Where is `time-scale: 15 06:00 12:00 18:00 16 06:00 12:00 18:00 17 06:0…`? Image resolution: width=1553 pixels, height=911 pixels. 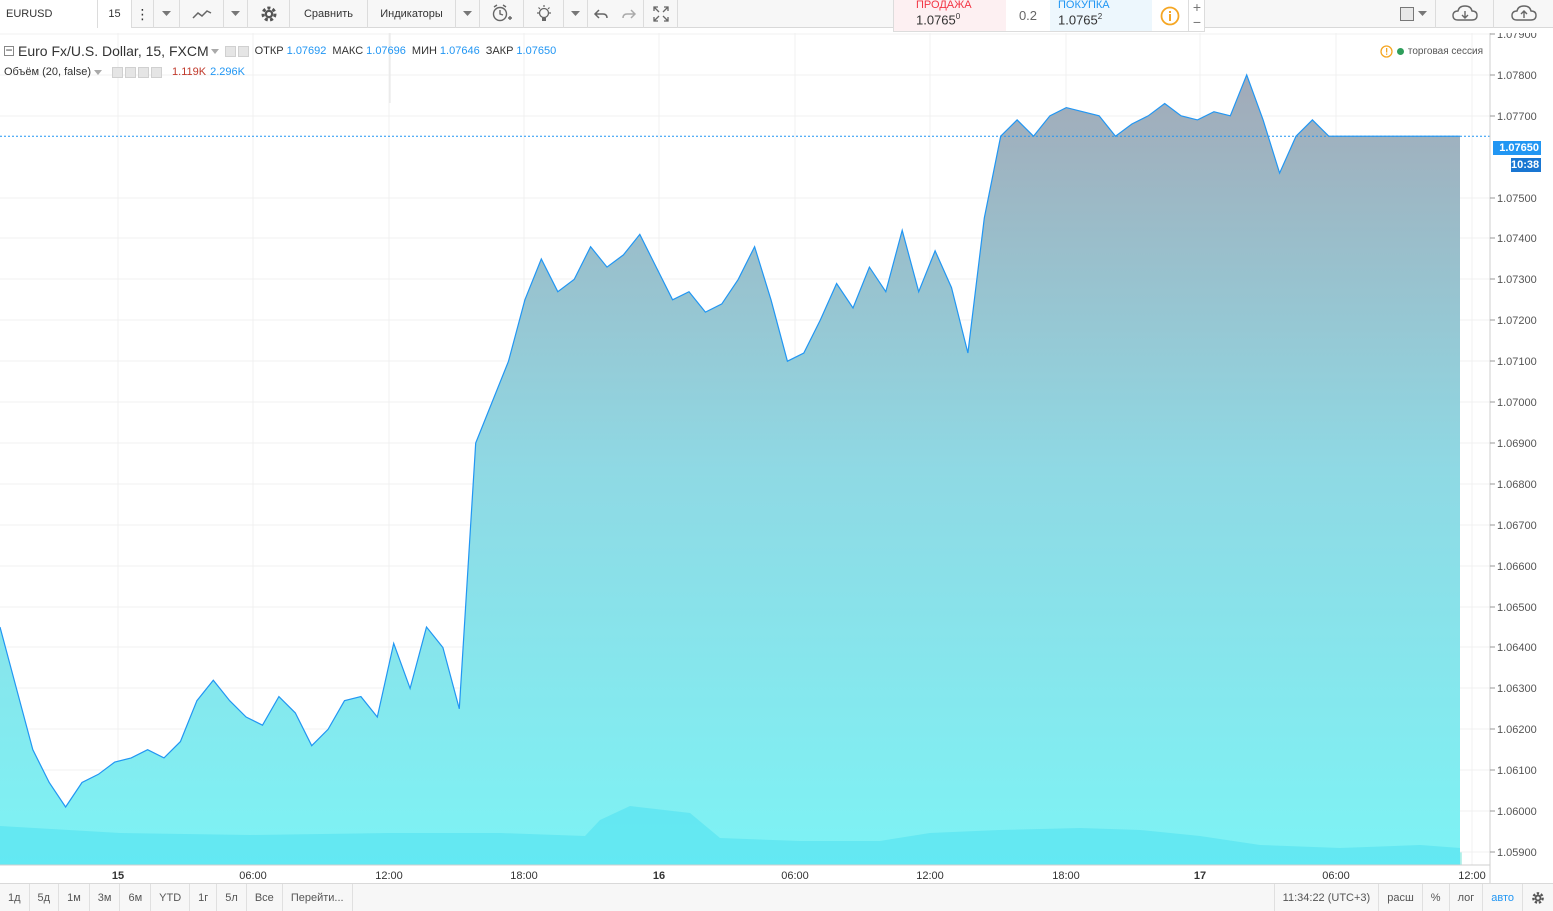 time-scale: 15 06:00 12:00 18:00 16 06:00 12:00 18:00 17 06:0… is located at coordinates (799, 876).